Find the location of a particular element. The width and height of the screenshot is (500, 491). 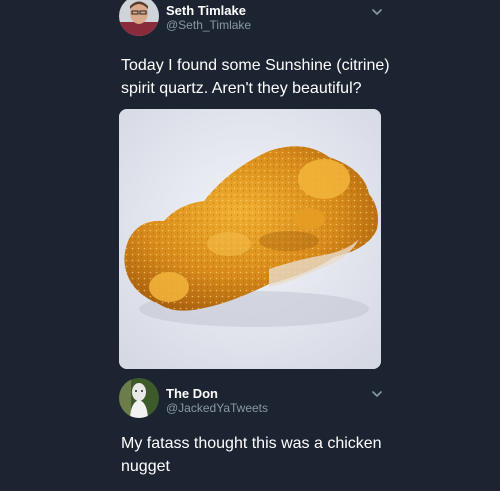

author-info: The Don @JackedYaTweets is located at coordinates (217, 401).